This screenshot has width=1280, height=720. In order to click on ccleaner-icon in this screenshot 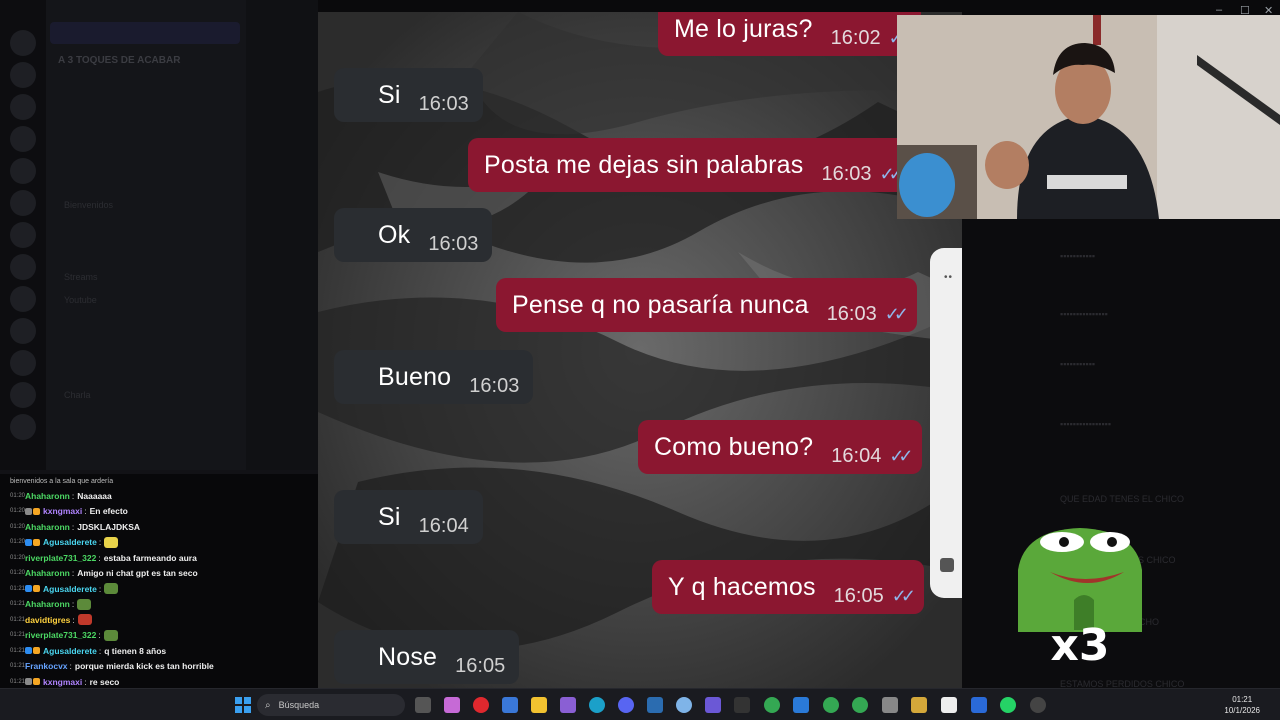, I will do `click(684, 705)`.